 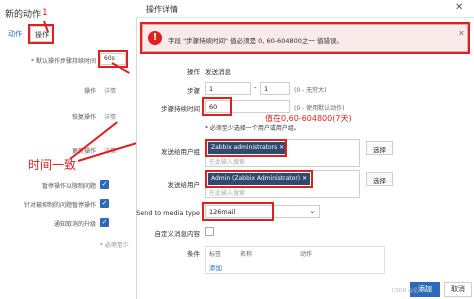 What do you see at coordinates (41, 34) in the screenshot?
I see `annotation-box-tab` at bounding box center [41, 34].